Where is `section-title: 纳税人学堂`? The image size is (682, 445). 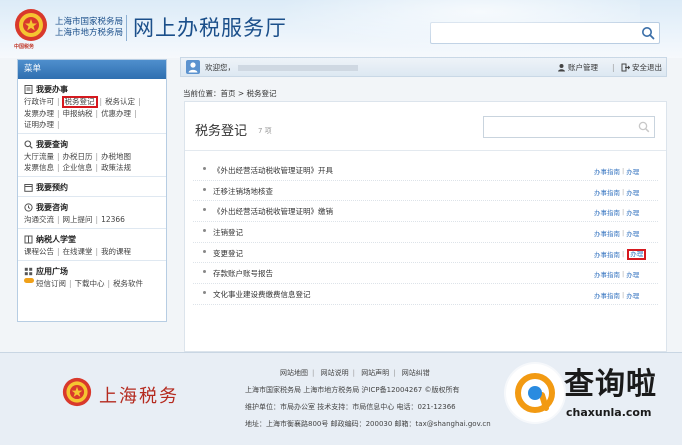
section-title: 纳税人学堂 is located at coordinates (92, 239).